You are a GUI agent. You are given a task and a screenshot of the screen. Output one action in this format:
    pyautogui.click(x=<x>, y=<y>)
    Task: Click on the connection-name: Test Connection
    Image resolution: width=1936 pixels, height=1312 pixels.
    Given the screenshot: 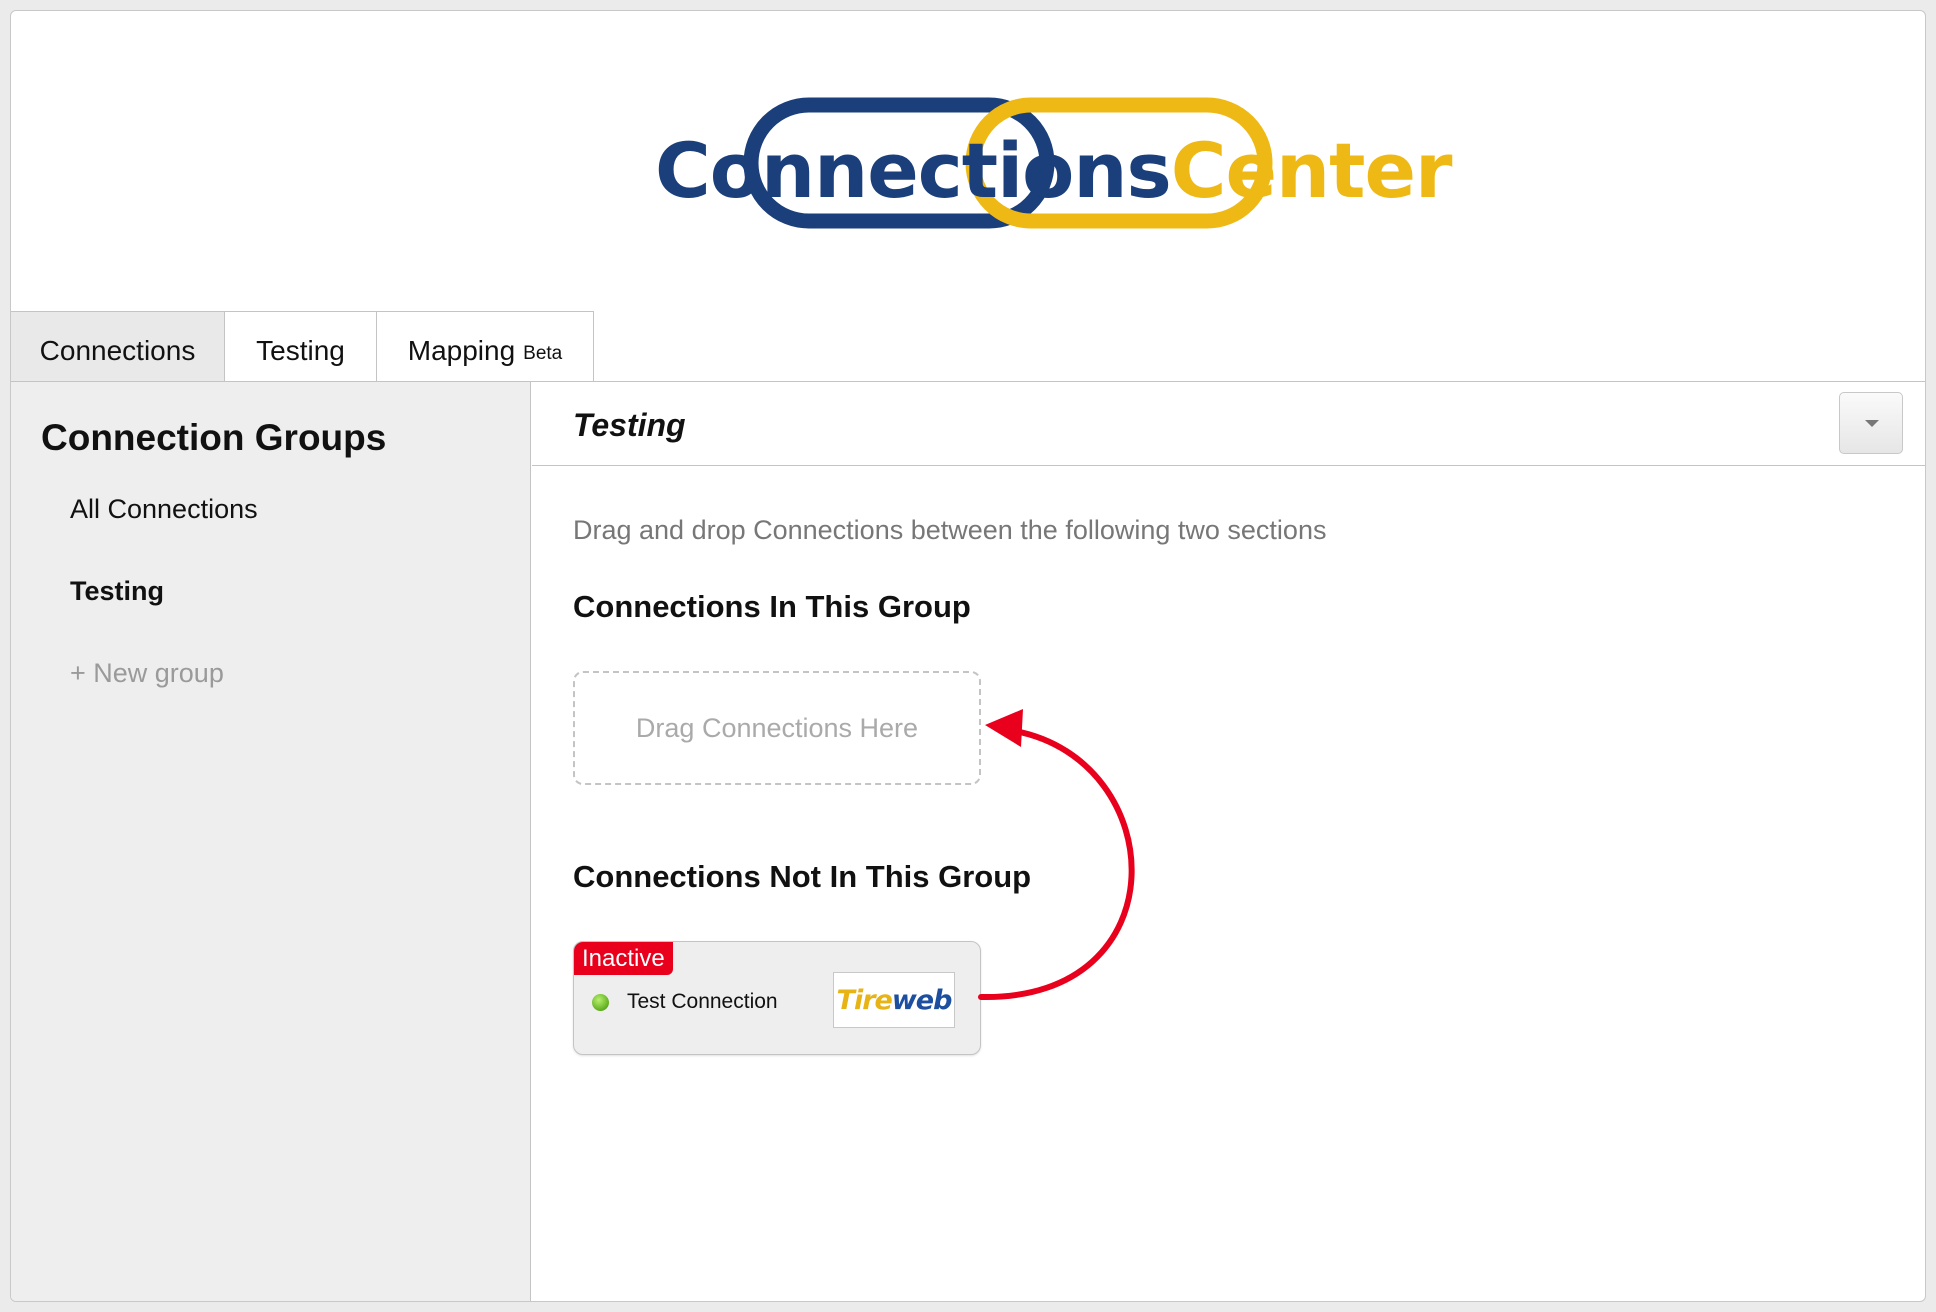 What is the action you would take?
    pyautogui.click(x=702, y=1001)
    